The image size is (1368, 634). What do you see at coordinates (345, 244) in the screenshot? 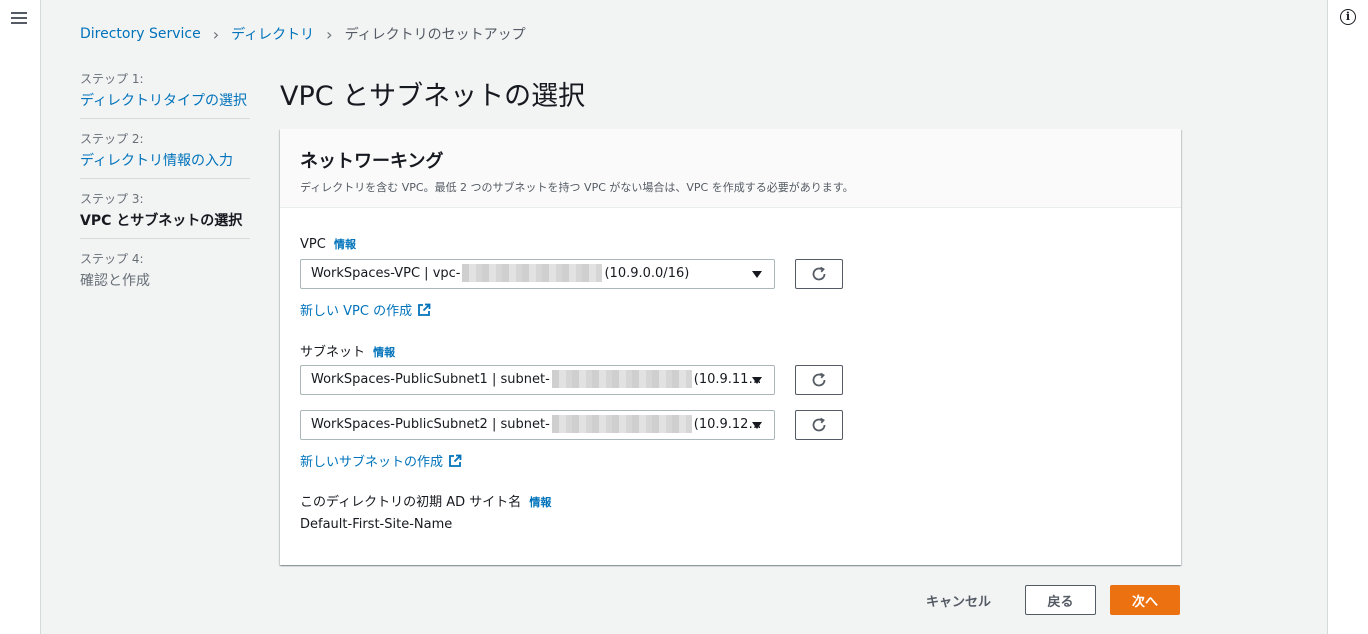
I see `vpc-info-link: 情報` at bounding box center [345, 244].